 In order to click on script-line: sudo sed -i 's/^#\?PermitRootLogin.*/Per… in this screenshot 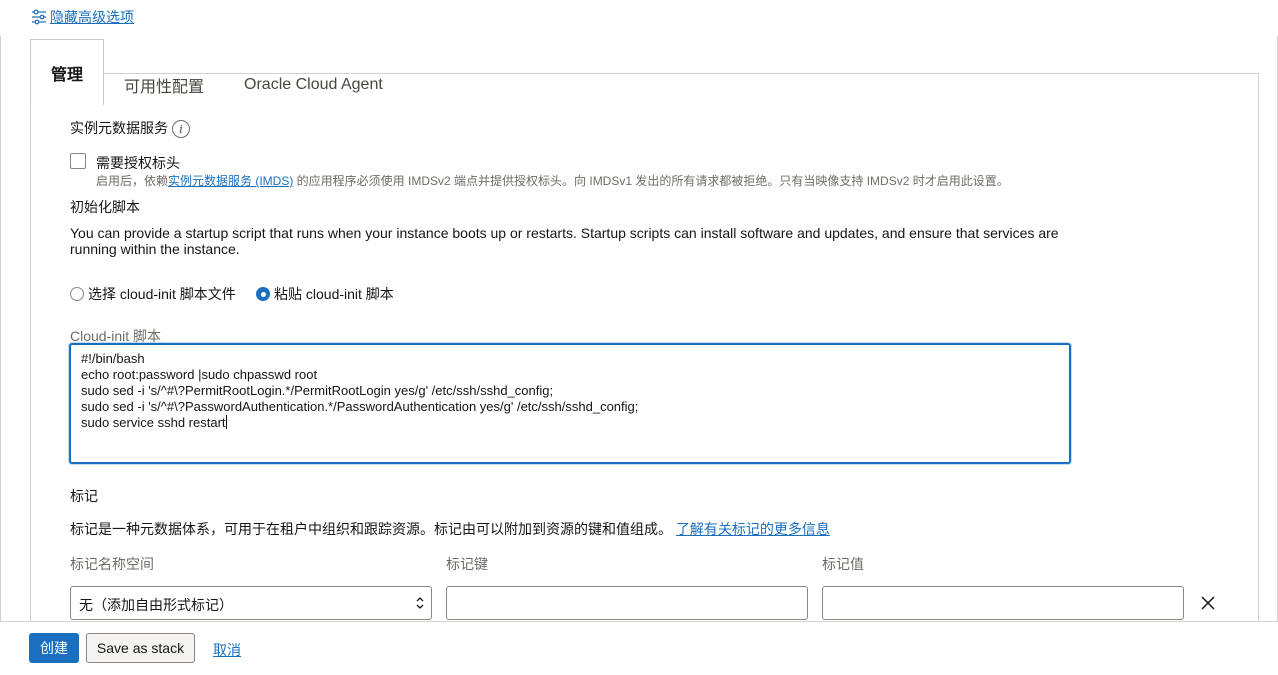, I will do `click(317, 390)`.